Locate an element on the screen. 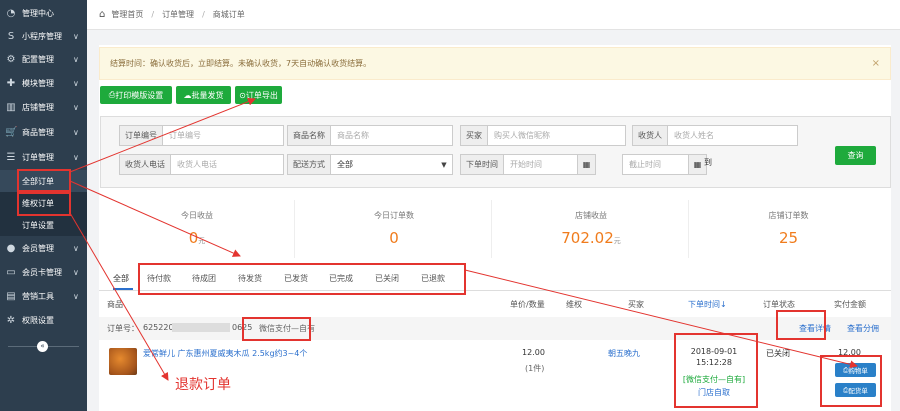  tab-pending-group: 待成团 is located at coordinates (204, 278).